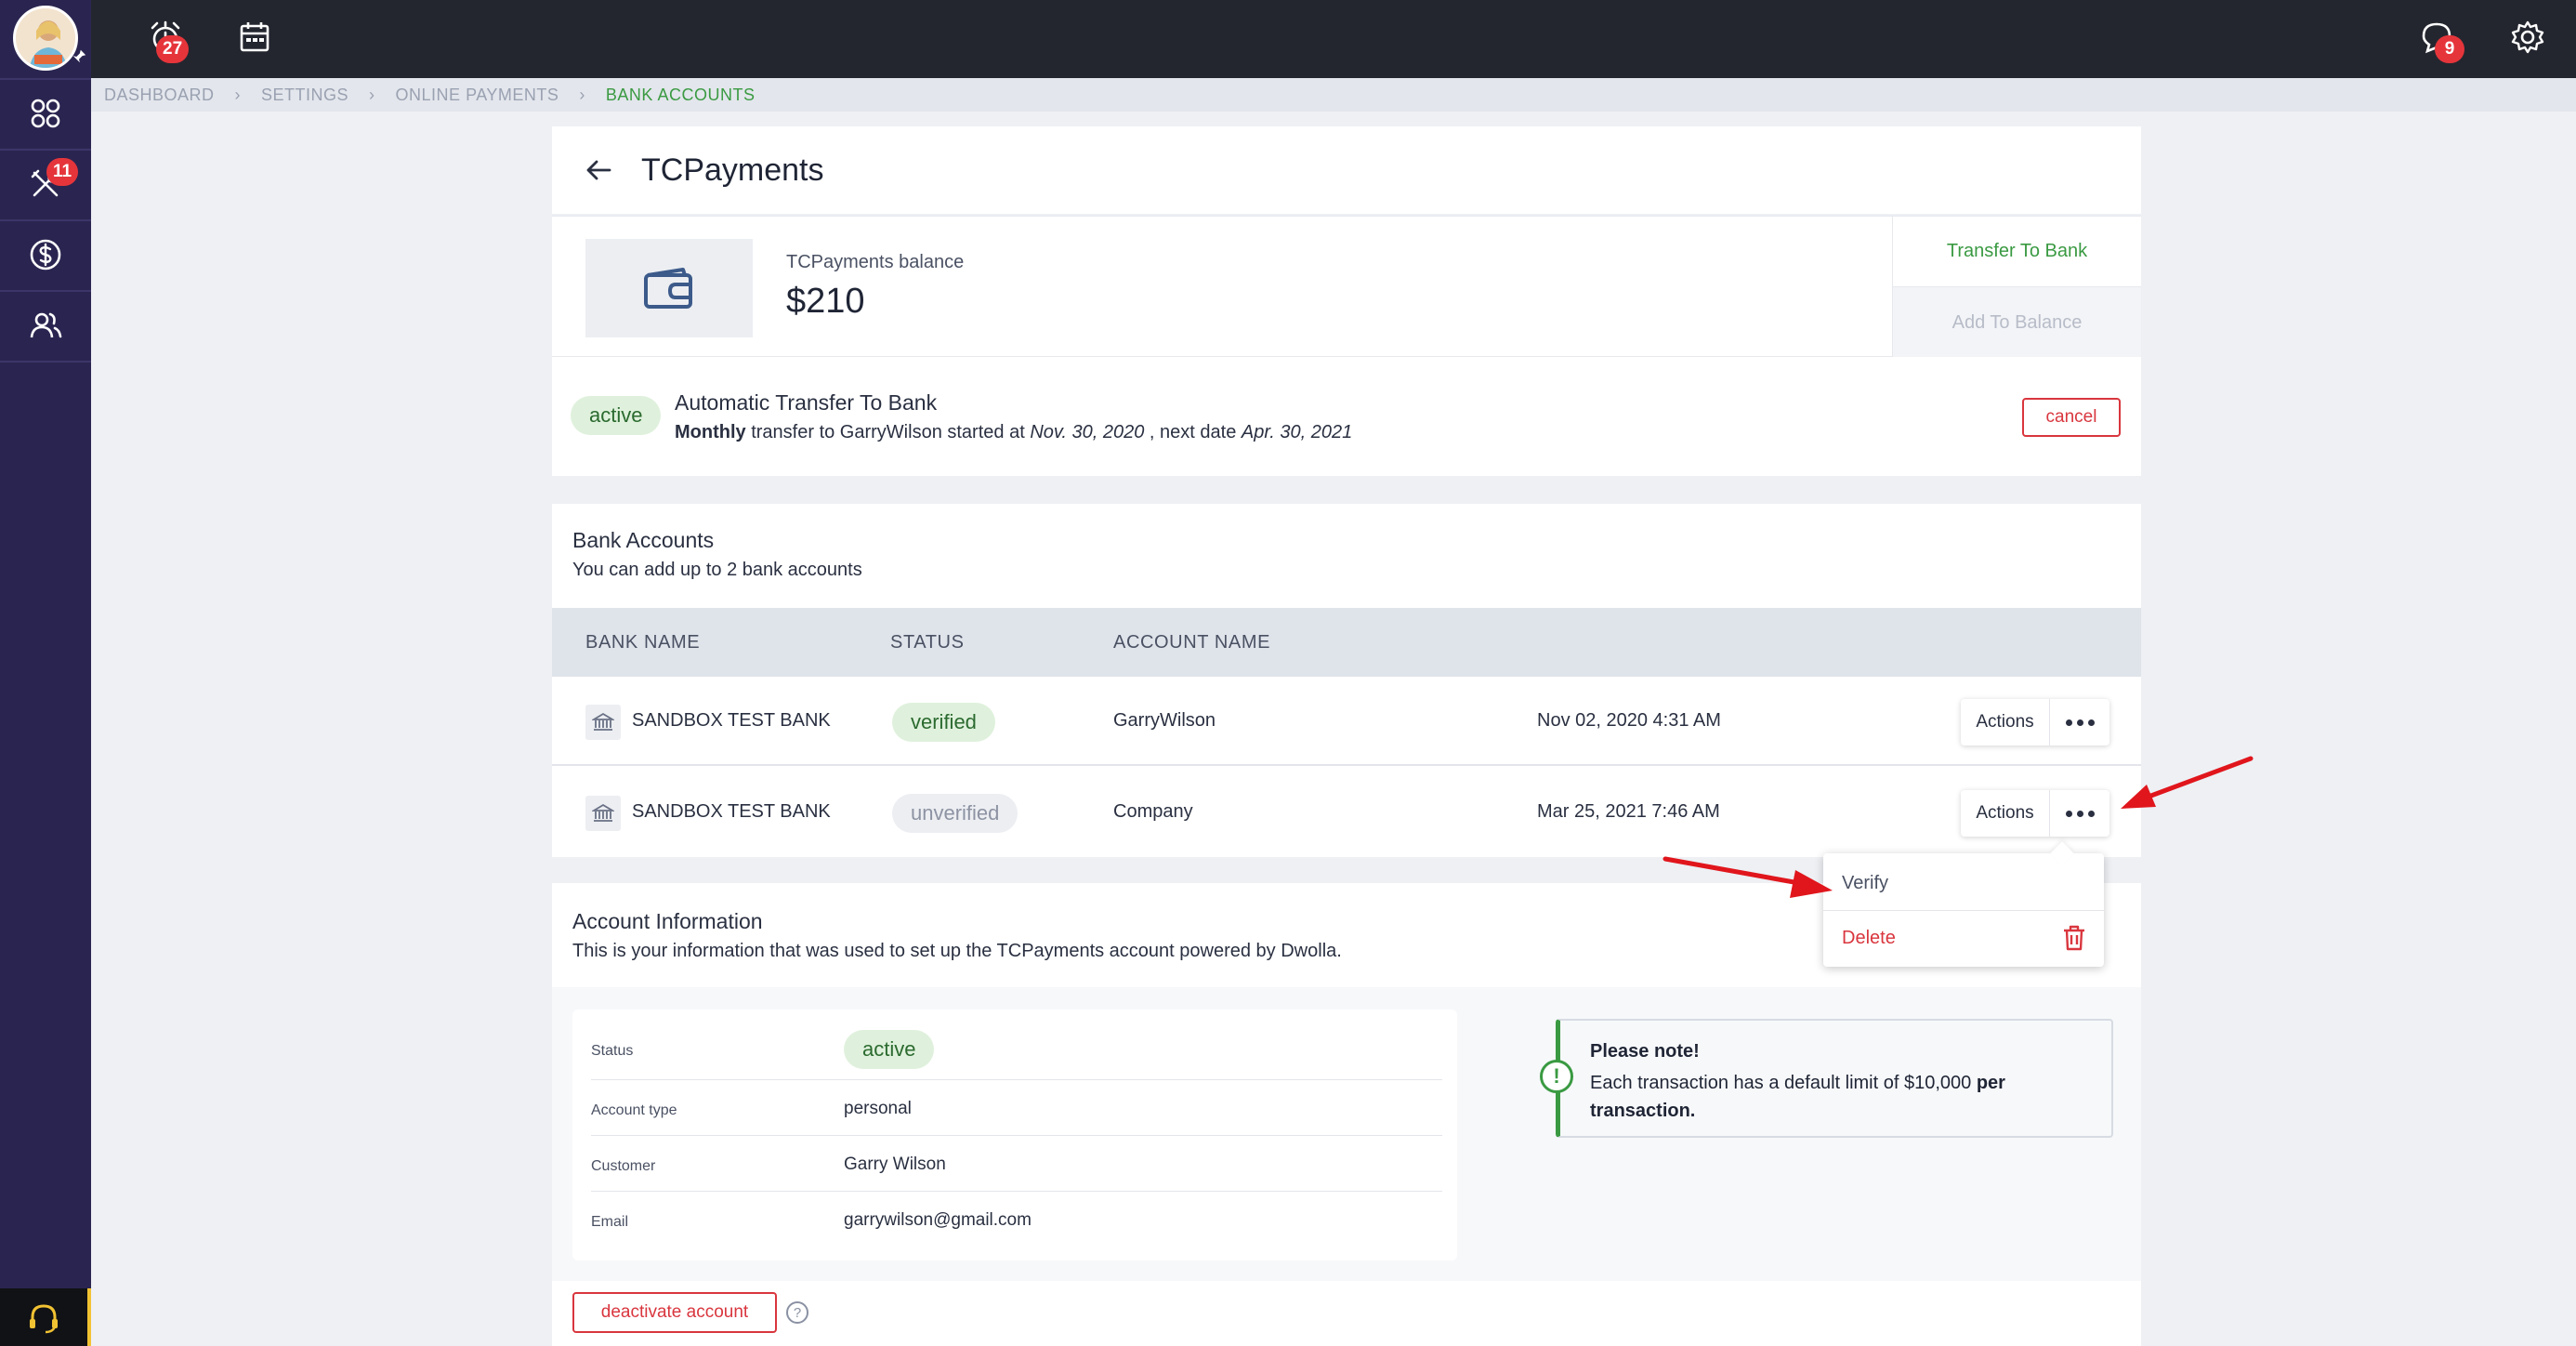 The height and width of the screenshot is (1346, 2576). What do you see at coordinates (1016, 1108) in the screenshot?
I see `detail-row-account-type: Account type personal` at bounding box center [1016, 1108].